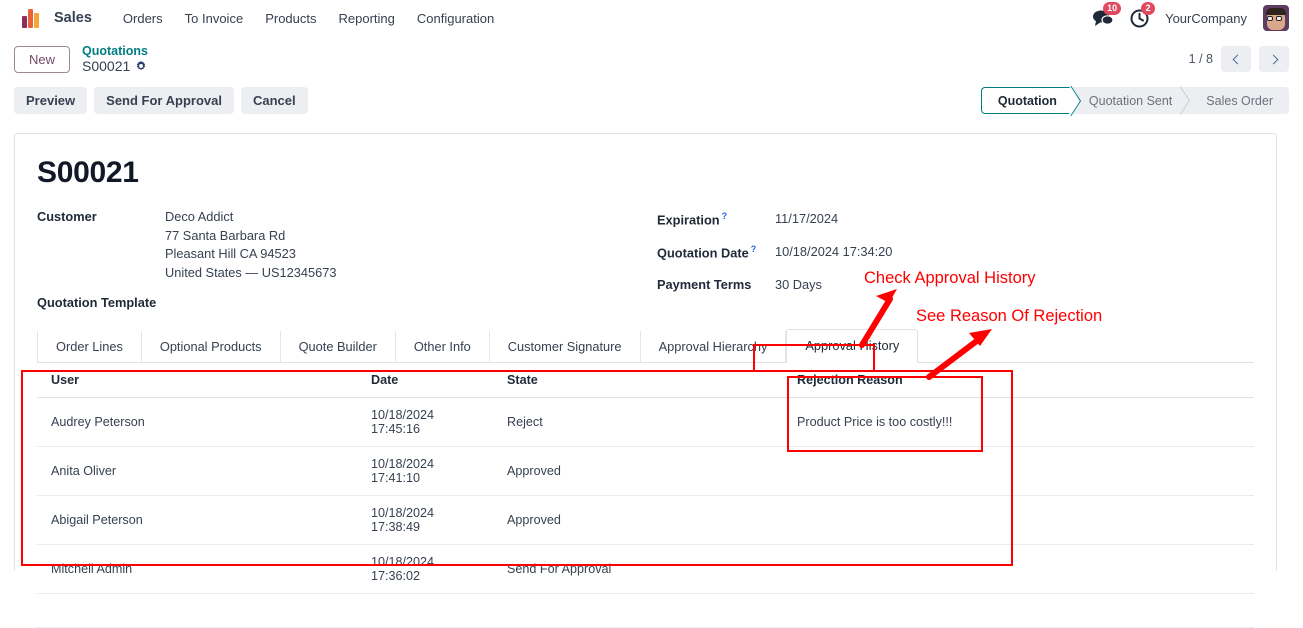 The width and height of the screenshot is (1303, 628). What do you see at coordinates (425, 381) in the screenshot?
I see `column-header-date: Date` at bounding box center [425, 381].